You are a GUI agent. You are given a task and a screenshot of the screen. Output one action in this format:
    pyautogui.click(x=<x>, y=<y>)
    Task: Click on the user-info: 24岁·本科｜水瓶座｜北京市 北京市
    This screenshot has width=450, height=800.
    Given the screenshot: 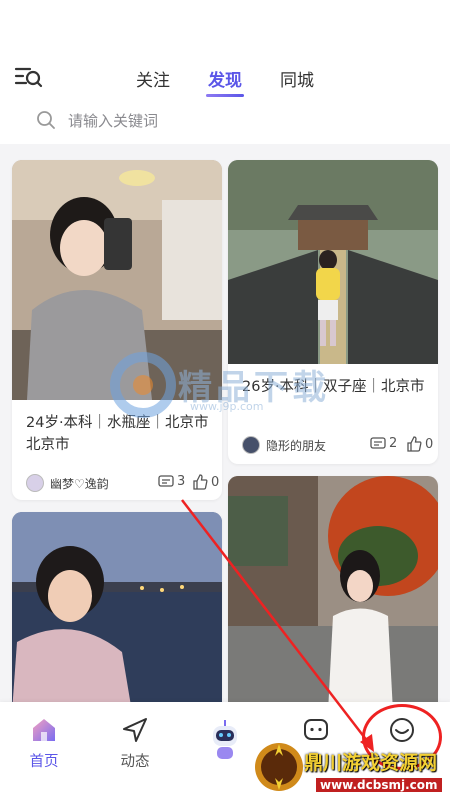 What is the action you would take?
    pyautogui.click(x=117, y=434)
    